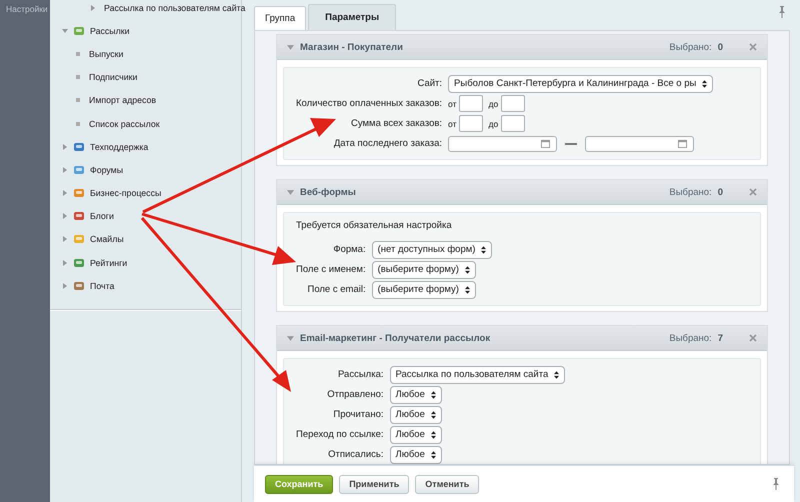 The height and width of the screenshot is (502, 800). Describe the element at coordinates (355, 454) in the screenshot. I see `field-label: Отписались:` at that location.